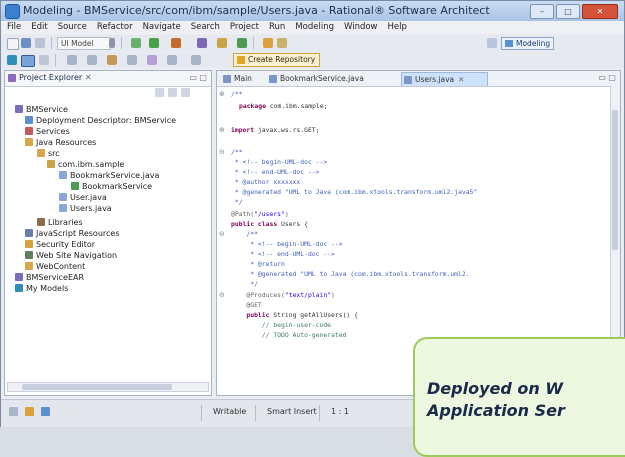 The height and width of the screenshot is (457, 625). What do you see at coordinates (55, 277) in the screenshot?
I see `tree-item-label: BMServiceEAR` at bounding box center [55, 277].